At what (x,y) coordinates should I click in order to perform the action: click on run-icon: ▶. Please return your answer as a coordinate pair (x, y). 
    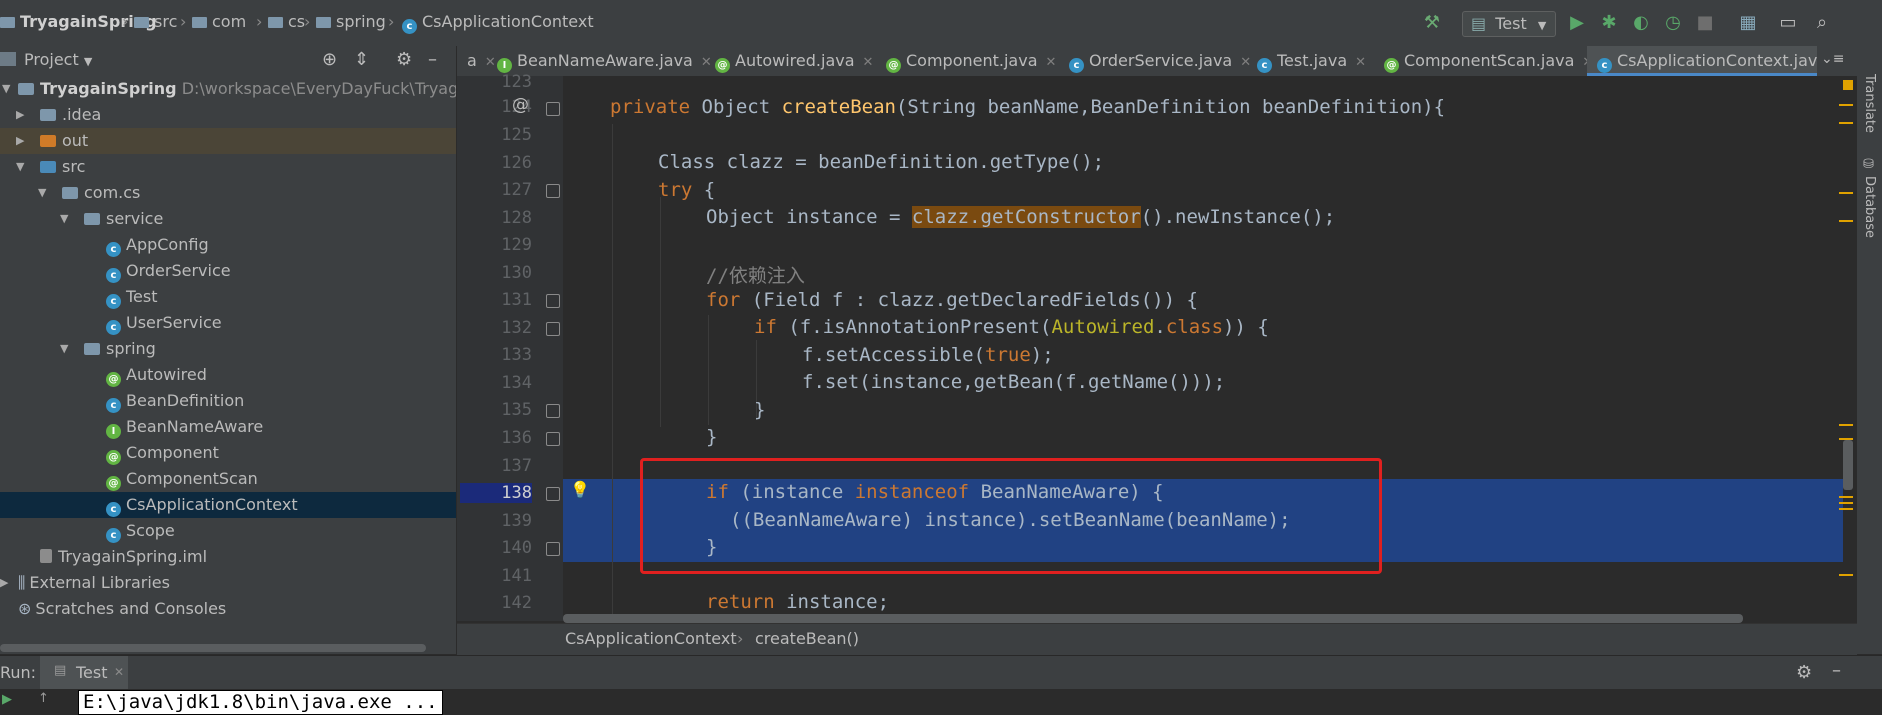
    Looking at the image, I should click on (1577, 23).